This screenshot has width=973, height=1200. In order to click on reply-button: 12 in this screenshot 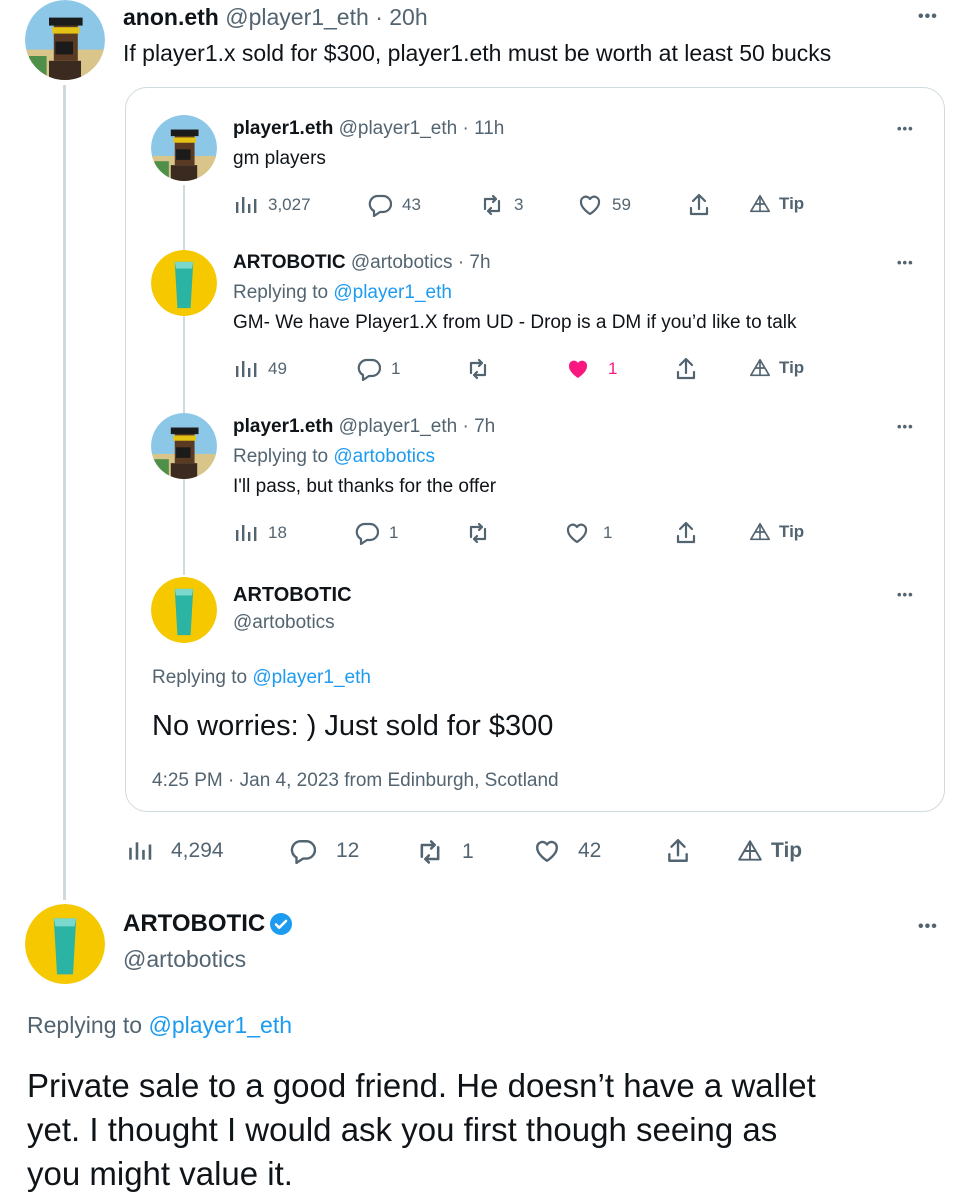, I will do `click(324, 851)`.